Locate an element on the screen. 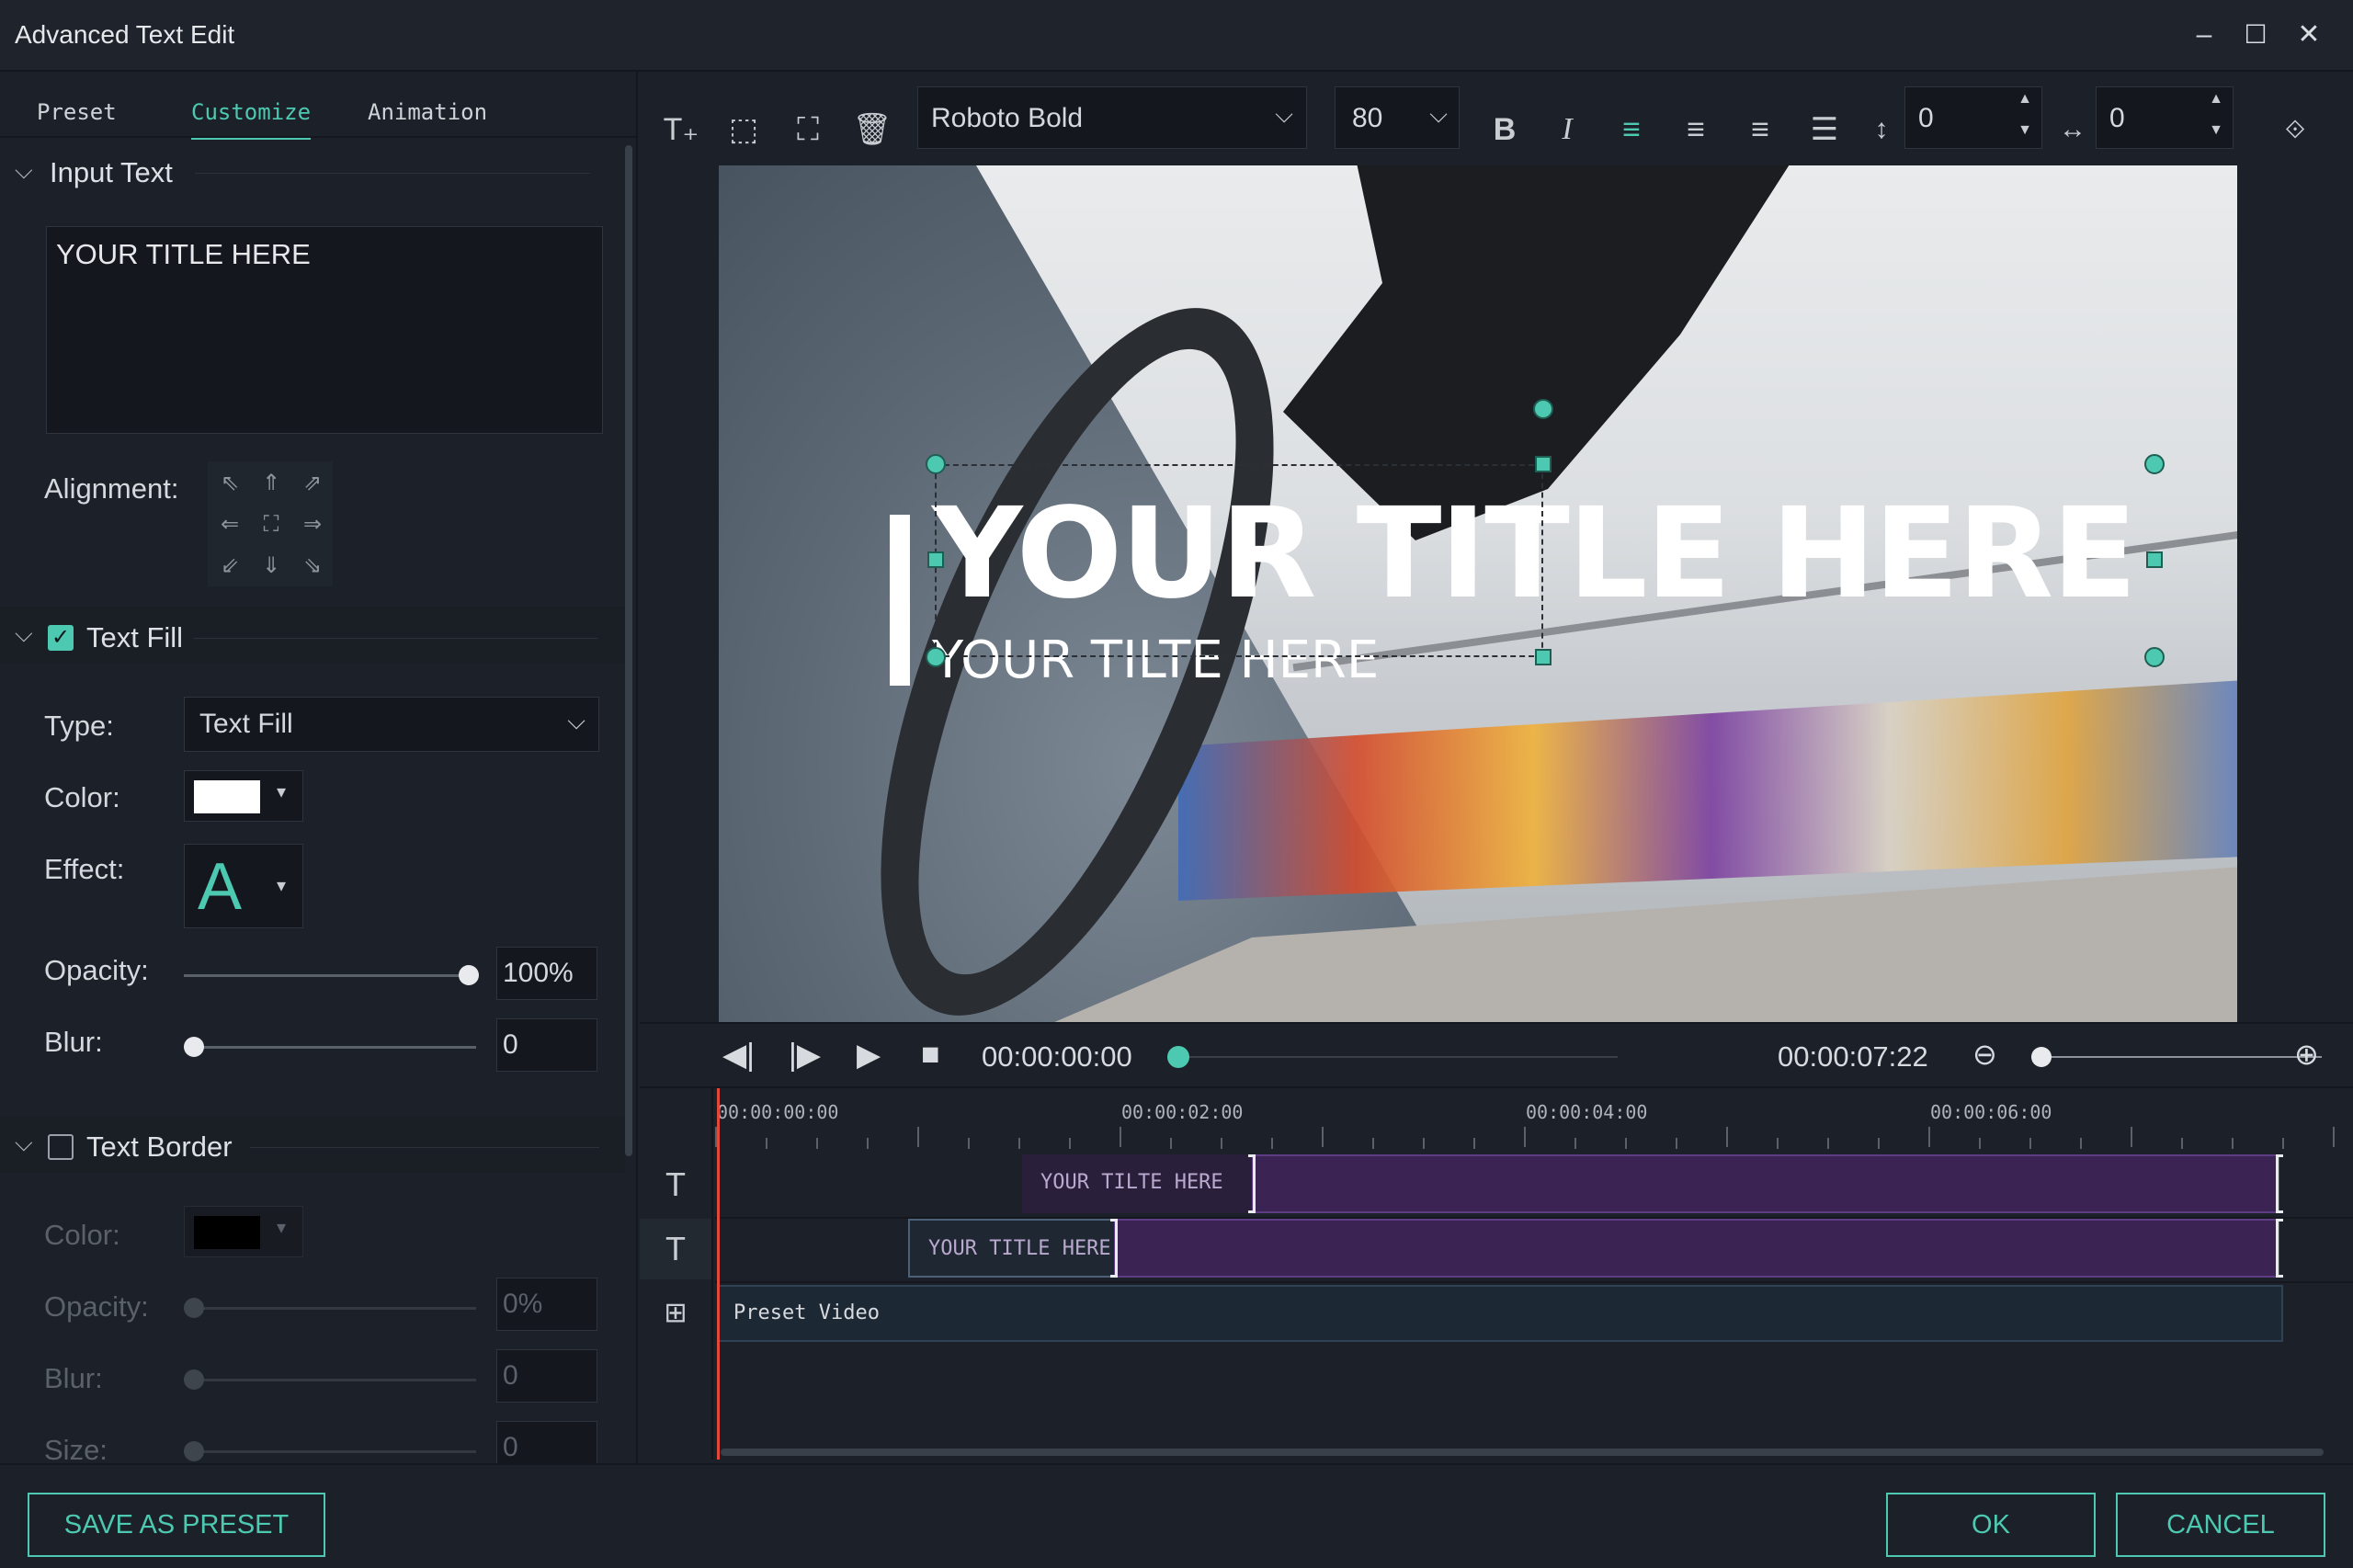 The image size is (2353, 1568). text-track-1-icon: T is located at coordinates (676, 1184).